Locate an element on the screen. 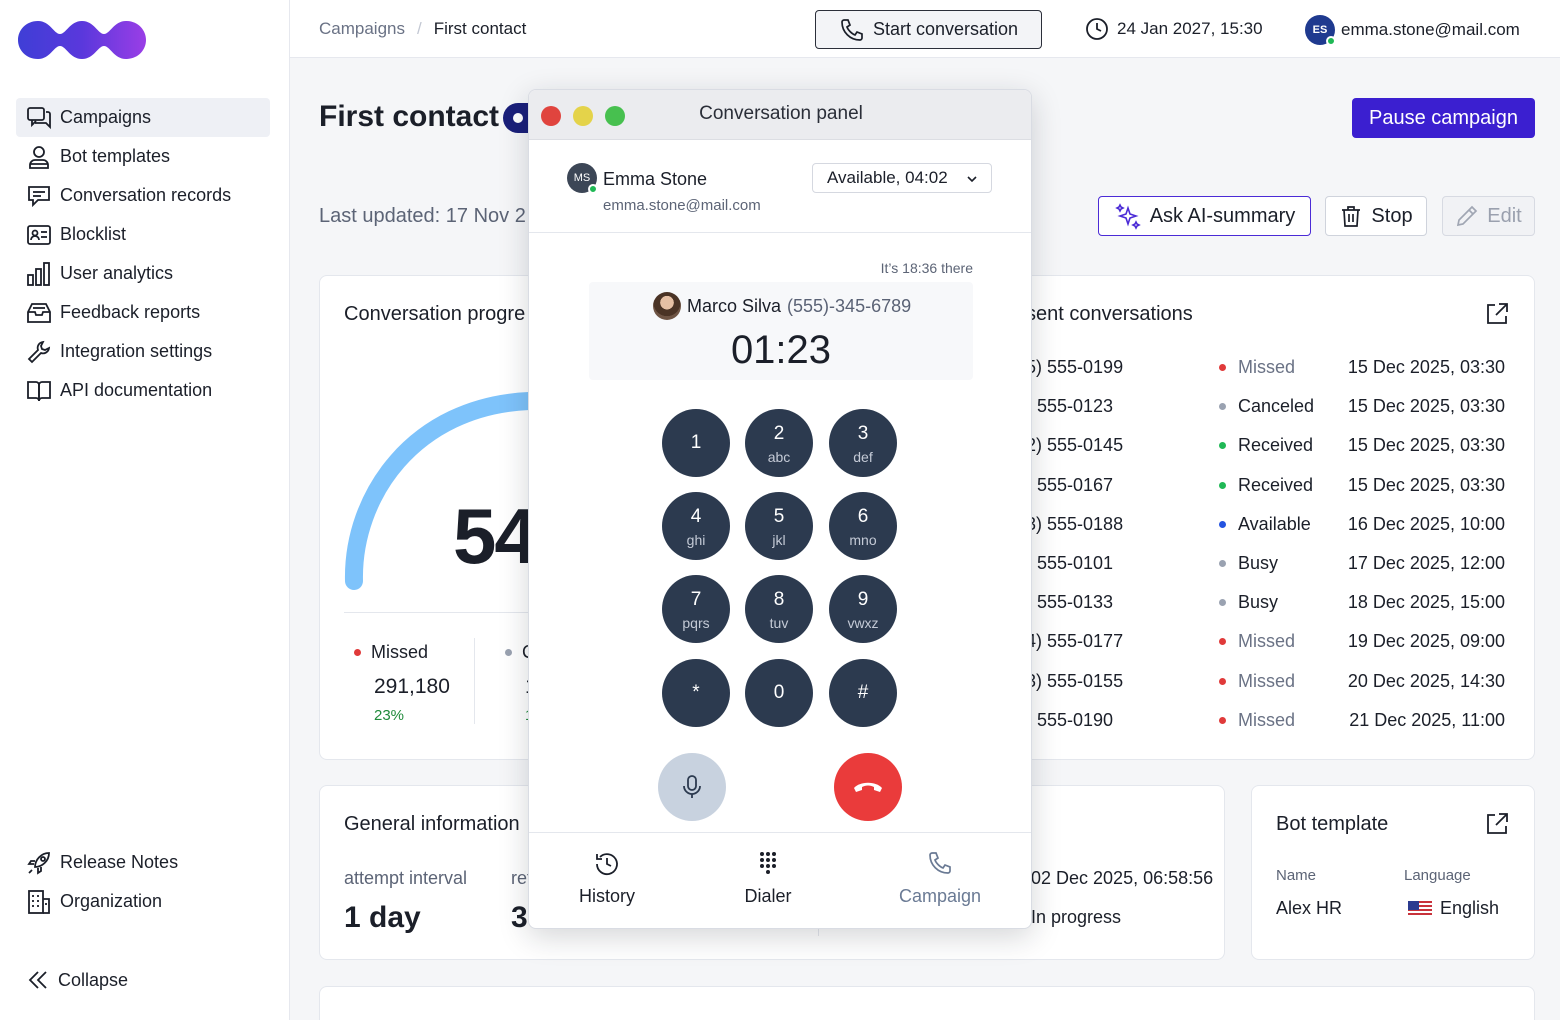 The image size is (1560, 1020). row-status-text: Available is located at coordinates (1274, 523).